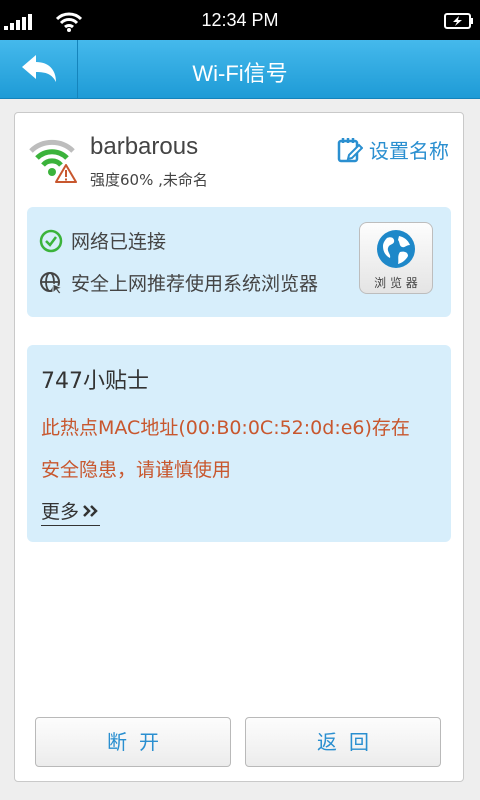  What do you see at coordinates (51, 240) in the screenshot?
I see `check-circle-icon` at bounding box center [51, 240].